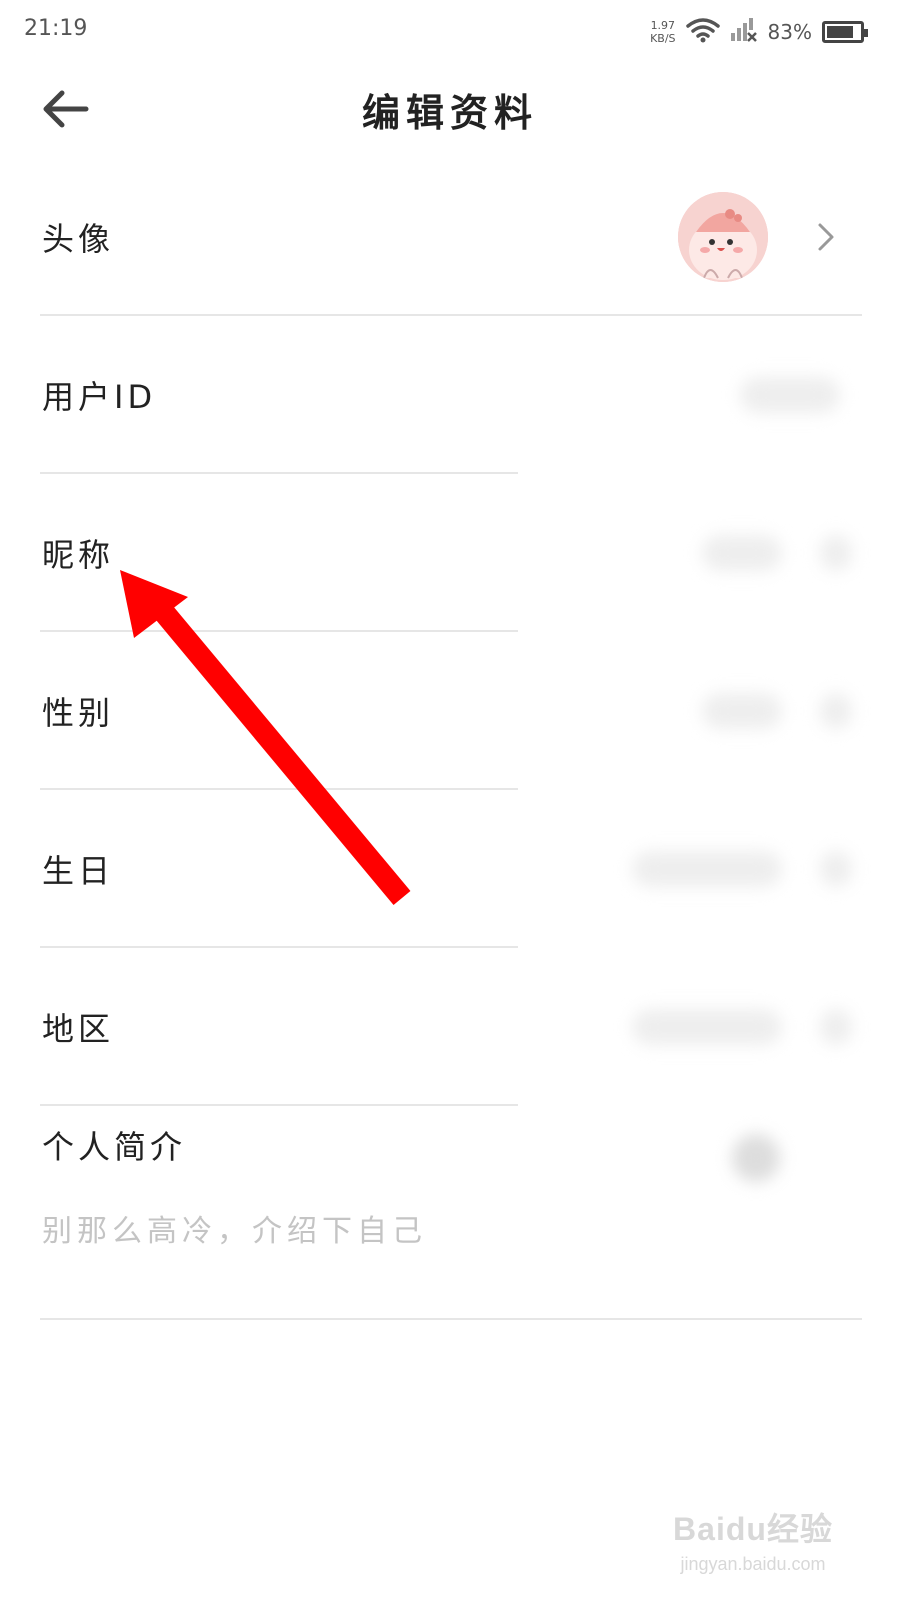 The height and width of the screenshot is (1600, 900). I want to click on network-speed: 1.97 KB/S, so click(662, 32).